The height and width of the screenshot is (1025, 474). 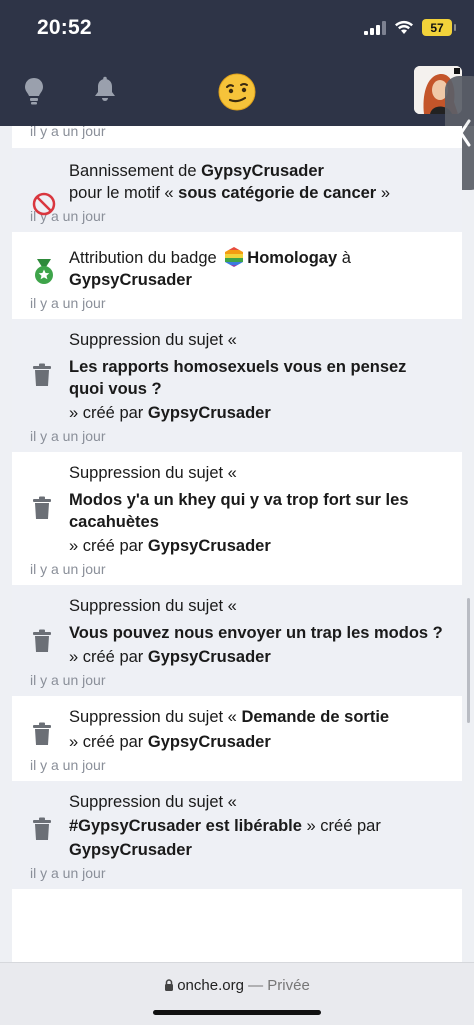 What do you see at coordinates (404, 27) in the screenshot?
I see `wifi-icon` at bounding box center [404, 27].